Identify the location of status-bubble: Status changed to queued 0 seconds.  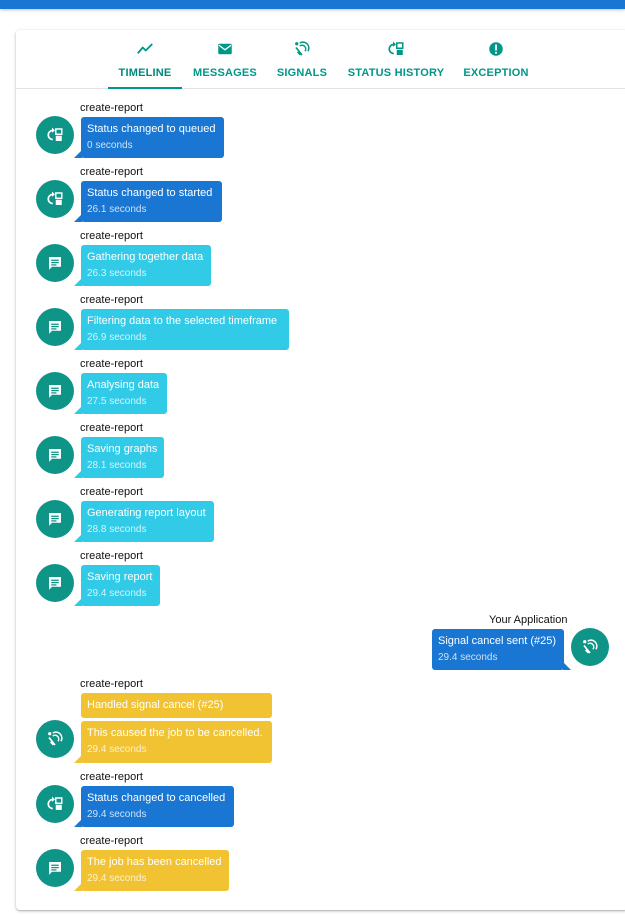
(149, 137).